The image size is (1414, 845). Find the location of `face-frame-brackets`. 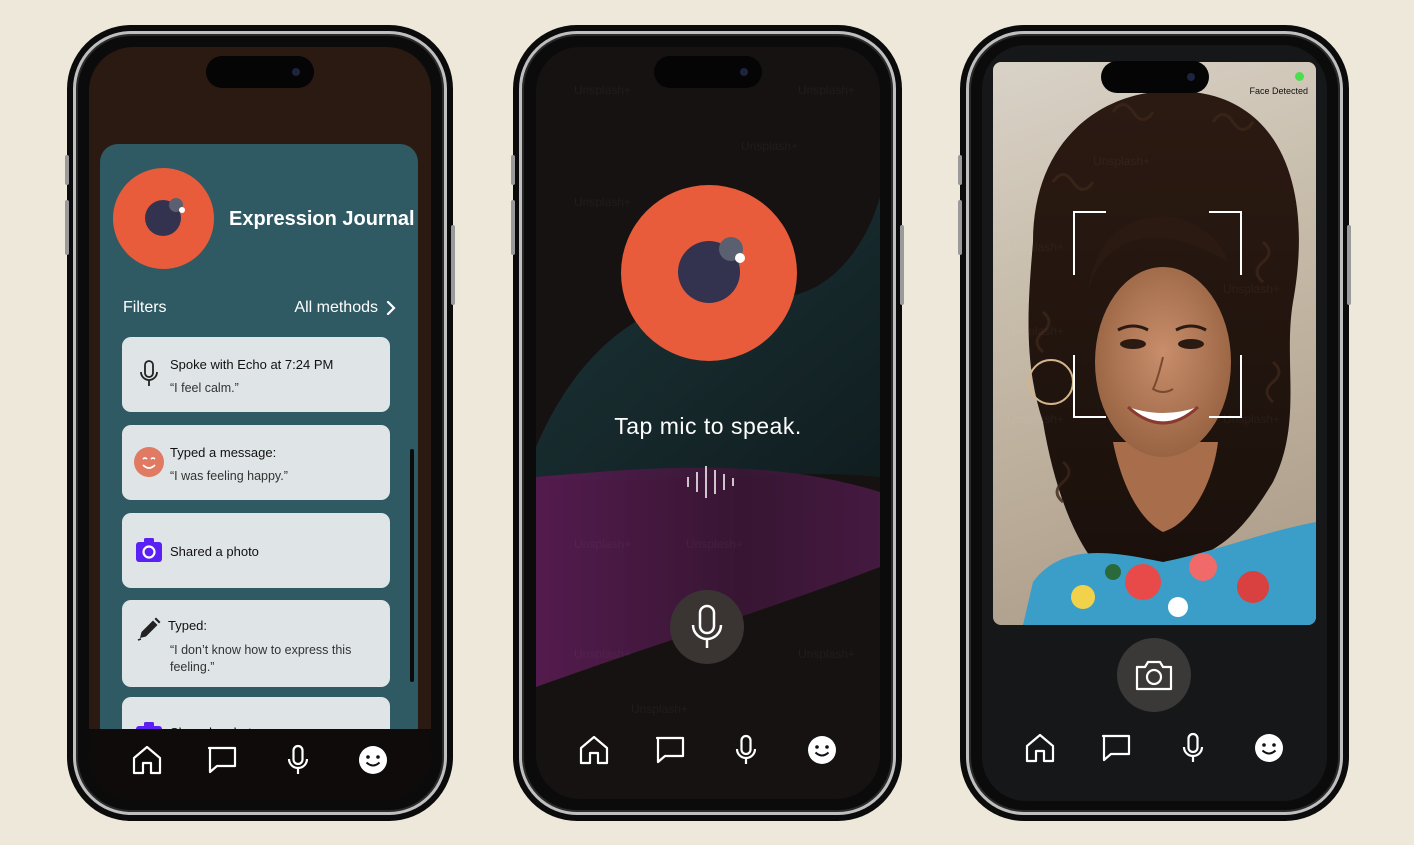

face-frame-brackets is located at coordinates (1157, 314).